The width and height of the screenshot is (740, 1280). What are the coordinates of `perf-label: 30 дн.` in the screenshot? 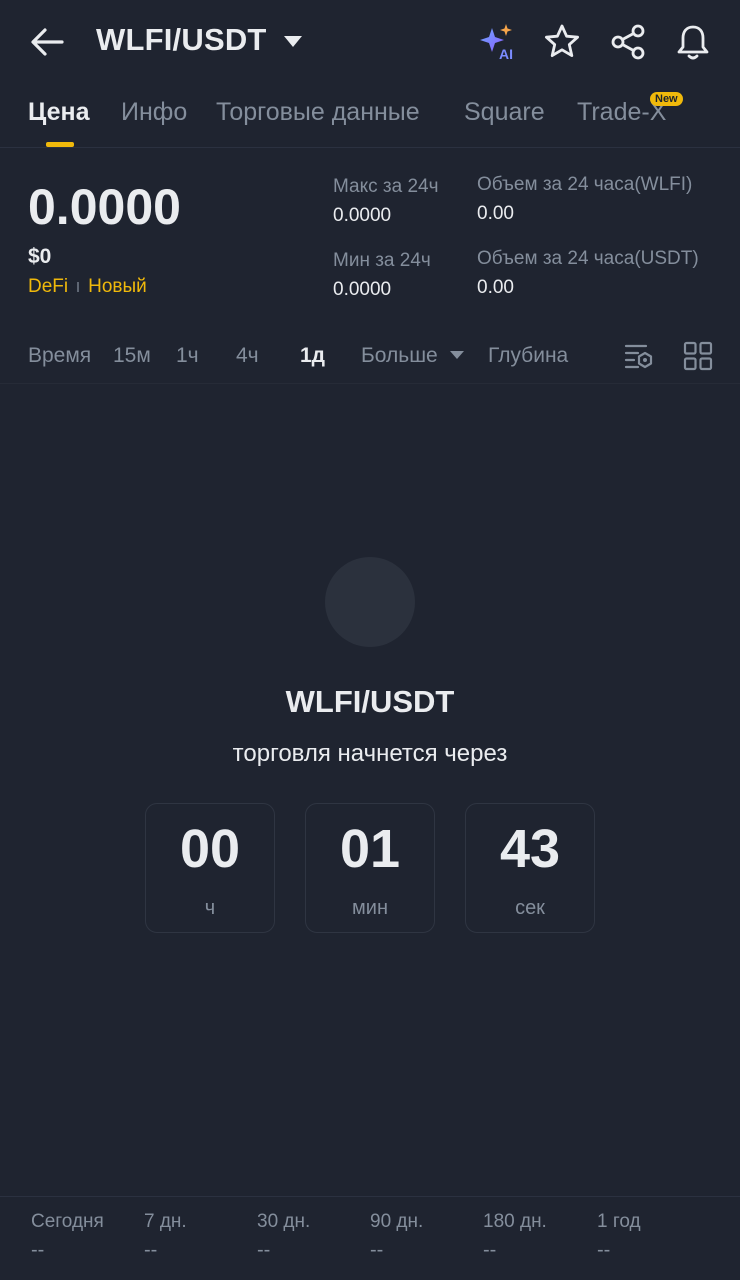 It's located at (284, 1221).